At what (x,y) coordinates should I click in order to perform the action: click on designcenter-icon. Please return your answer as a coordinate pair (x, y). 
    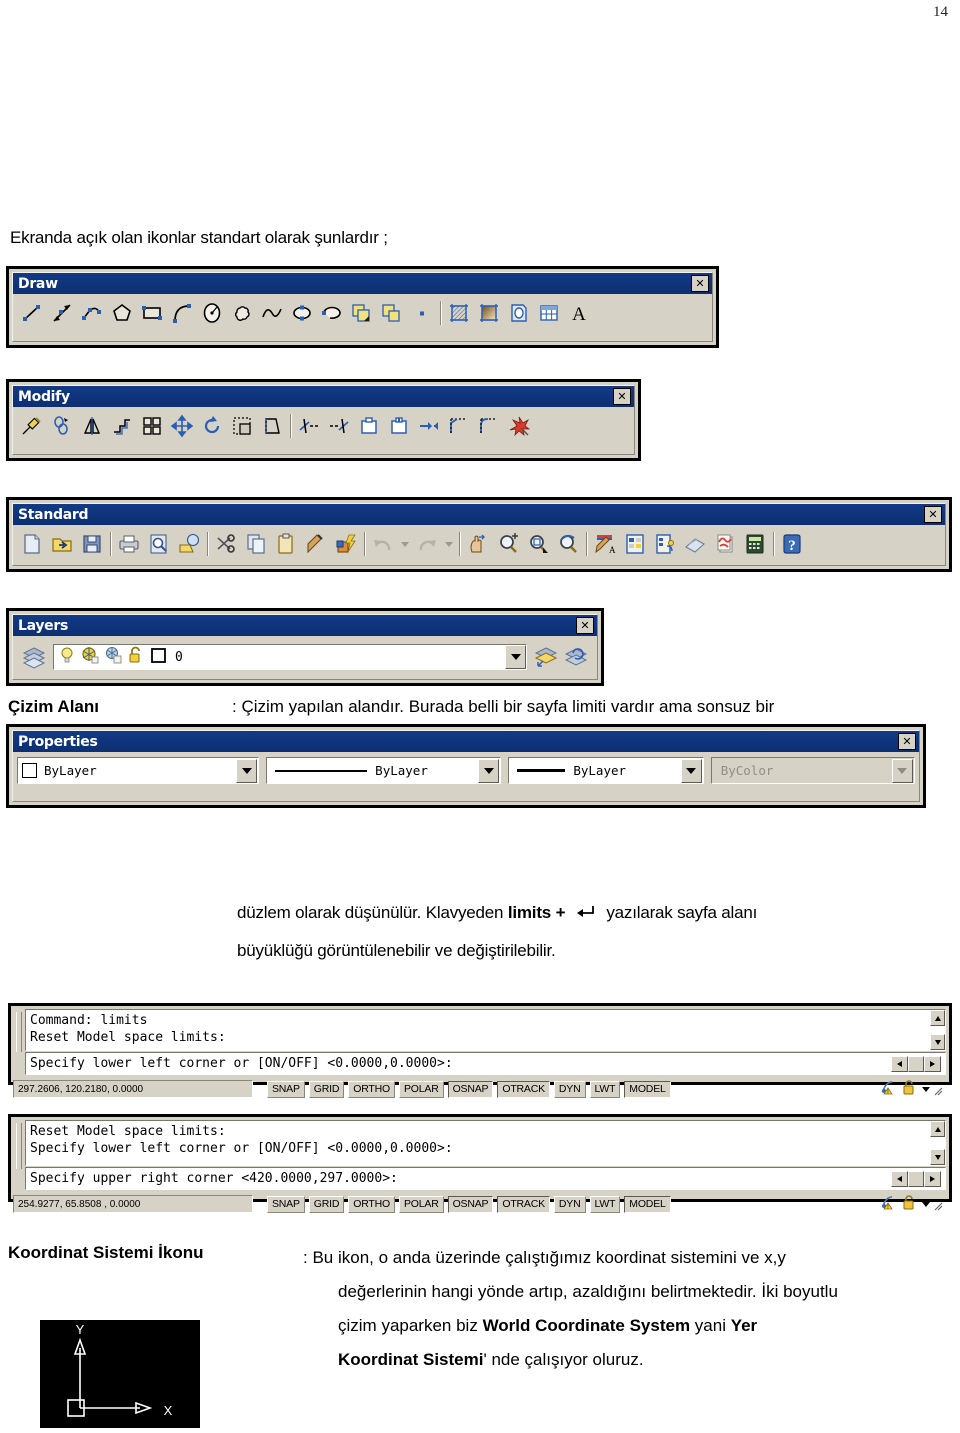
    Looking at the image, I should click on (635, 544).